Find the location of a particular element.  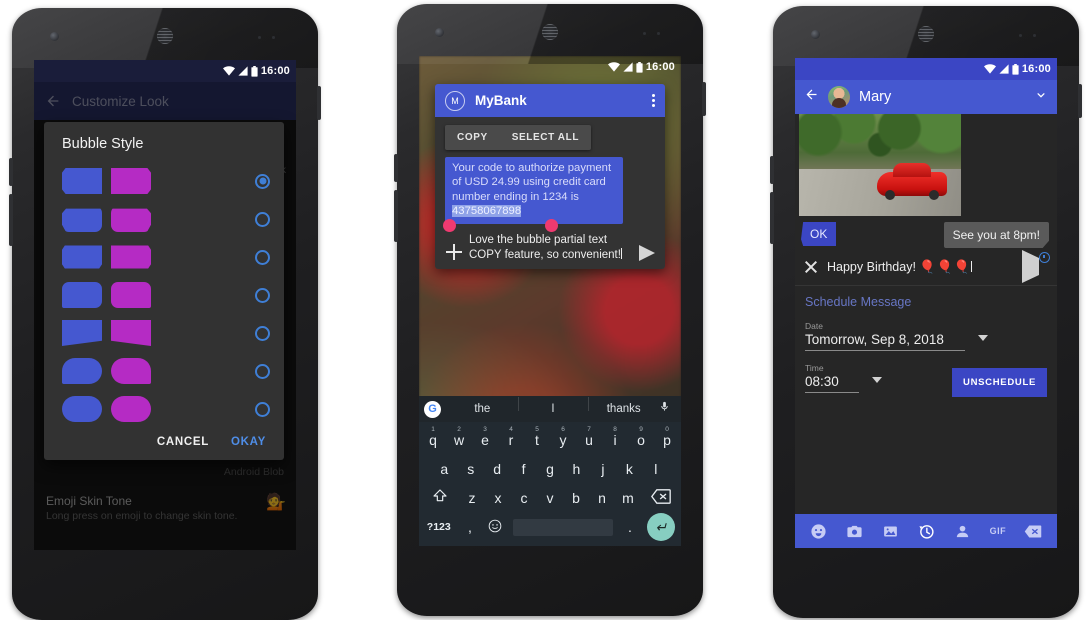

key-n: n is located at coordinates (602, 498).